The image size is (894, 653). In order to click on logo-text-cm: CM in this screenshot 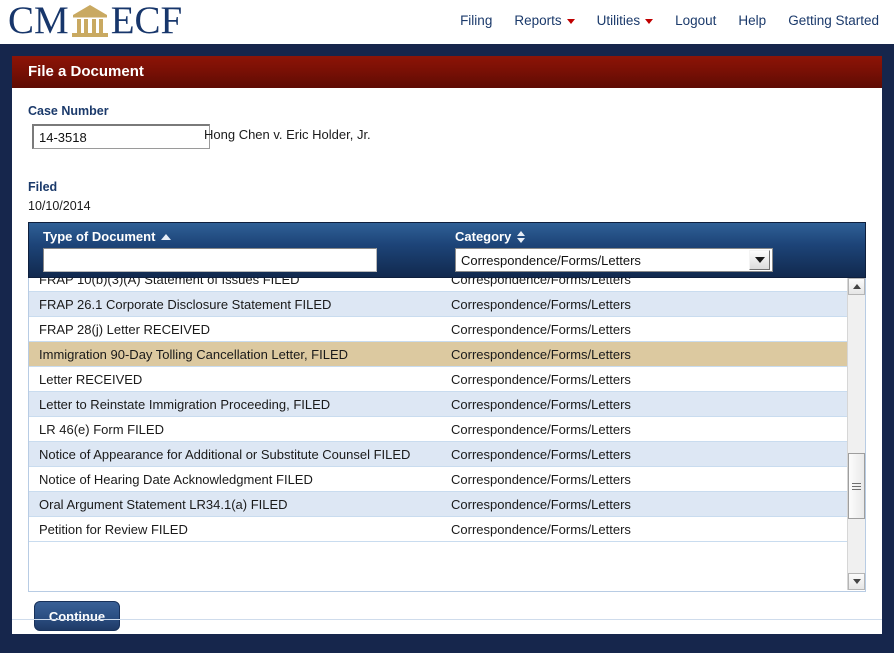, I will do `click(38, 21)`.